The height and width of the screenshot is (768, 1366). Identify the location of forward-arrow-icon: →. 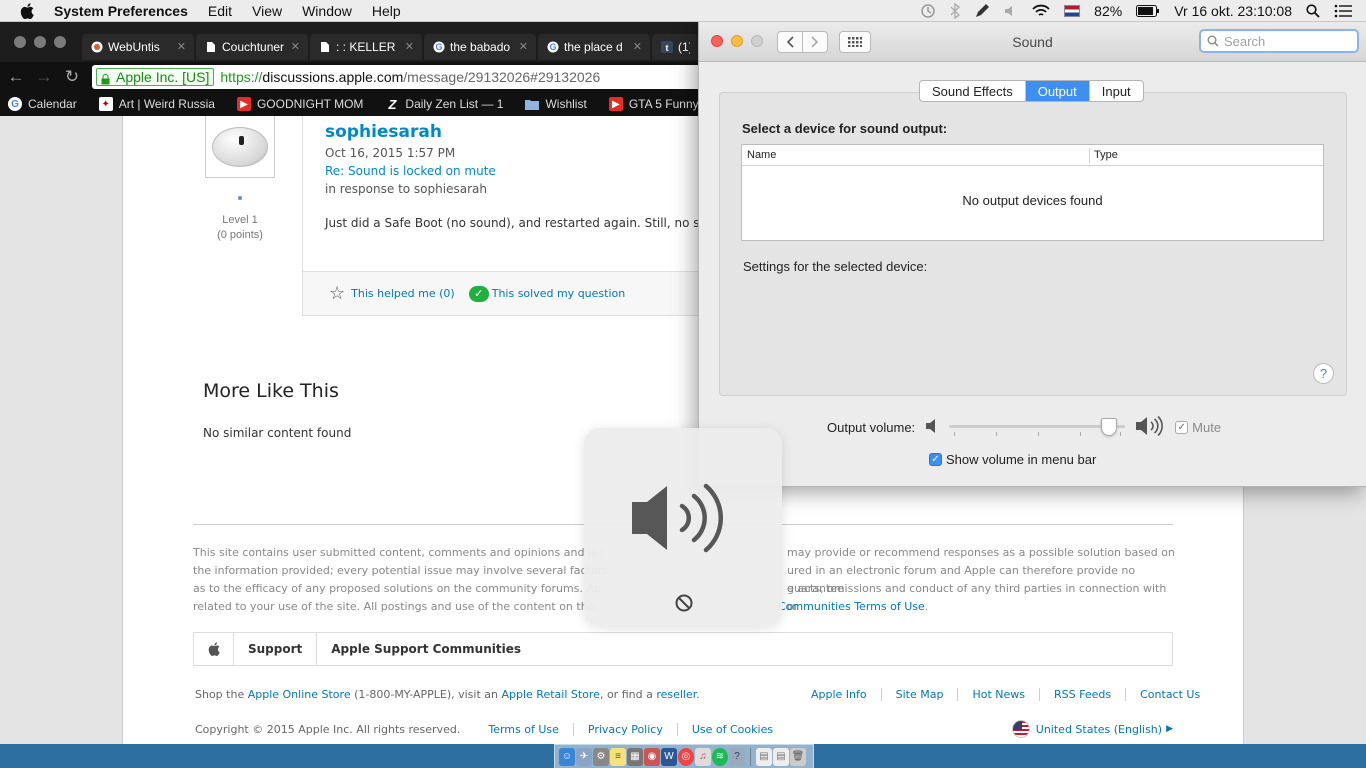
(44, 77).